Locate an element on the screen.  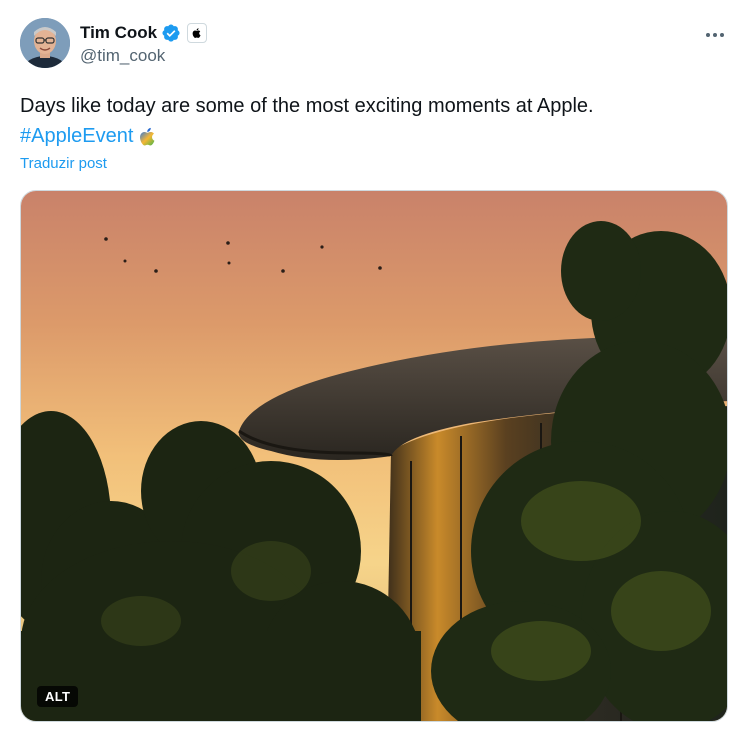
verified-badge-icon is located at coordinates (171, 33).